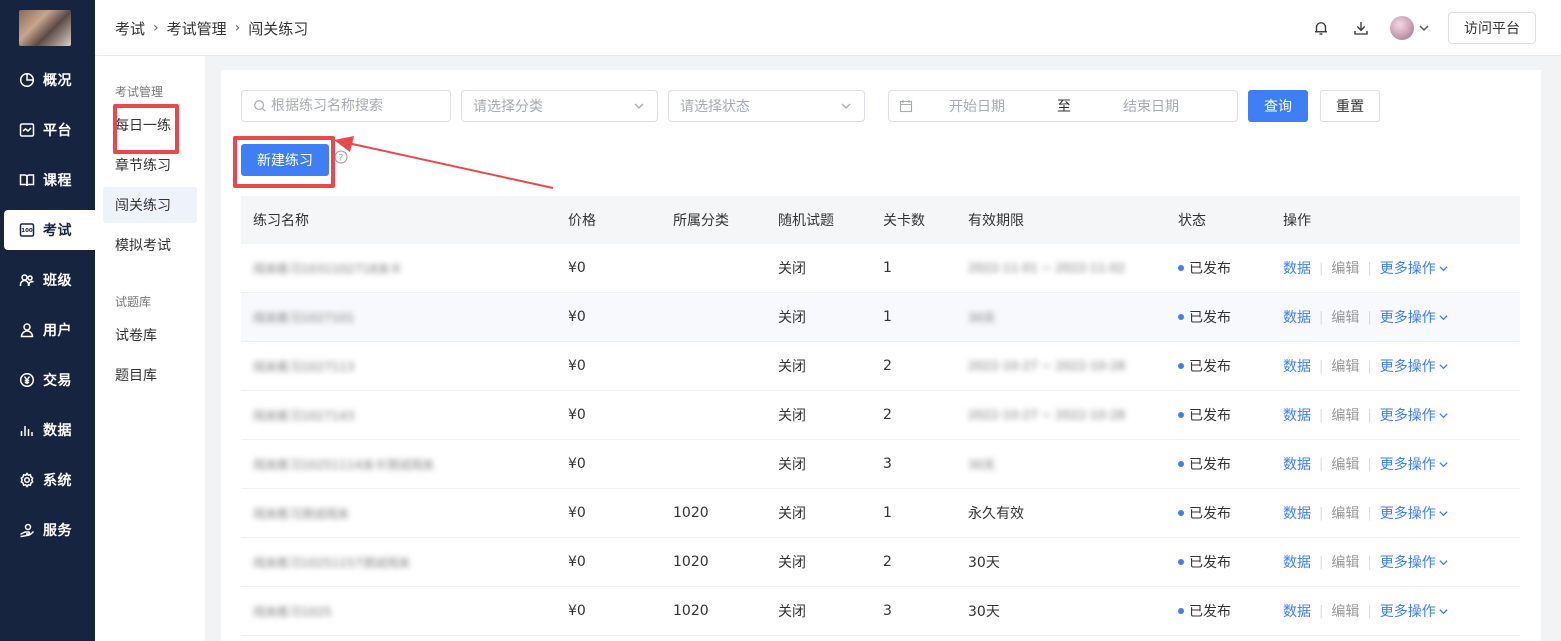  I want to click on practice-name: 闯关练习10251157测试闯关, so click(331, 562).